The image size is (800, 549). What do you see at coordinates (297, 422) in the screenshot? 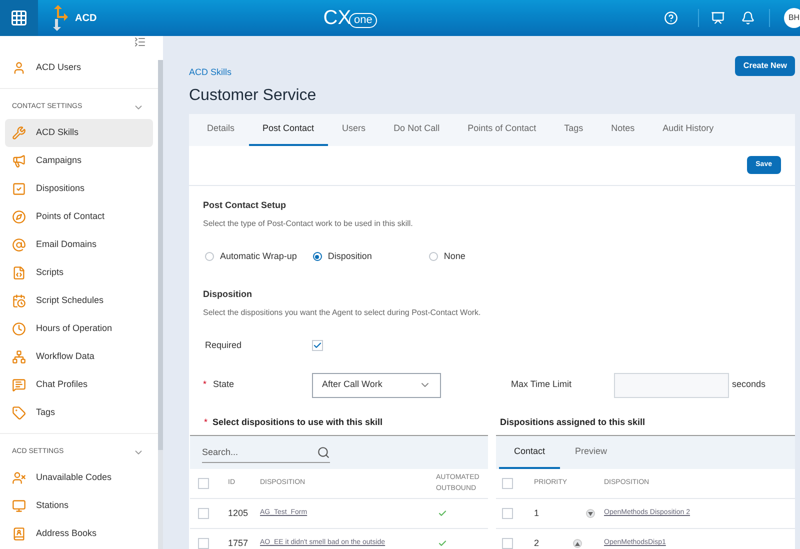
I see `panel-title: Select dispositions to use with this skill` at bounding box center [297, 422].